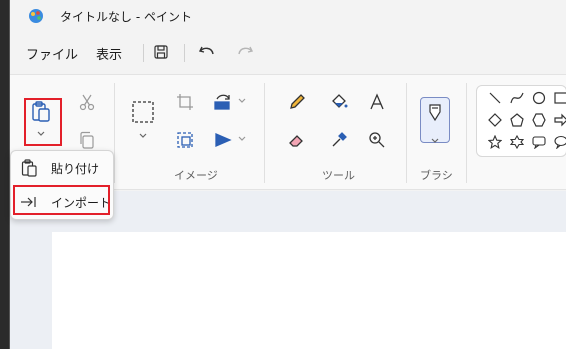  Describe the element at coordinates (43, 122) in the screenshot. I see `paste-highlight` at that location.